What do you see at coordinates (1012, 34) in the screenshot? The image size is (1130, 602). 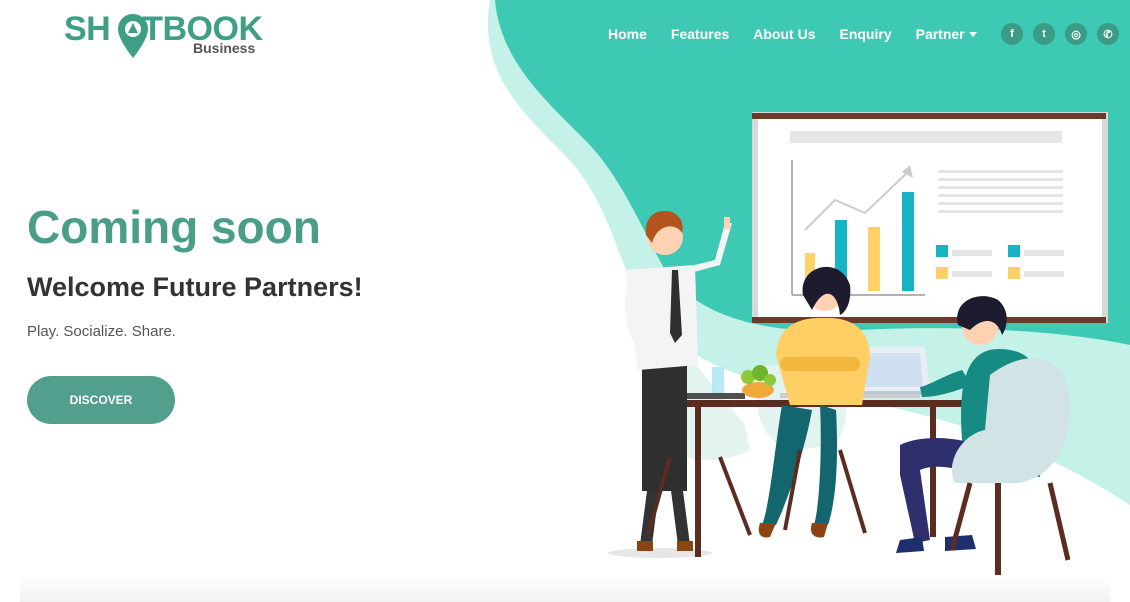 I see `facebook-icon: f` at bounding box center [1012, 34].